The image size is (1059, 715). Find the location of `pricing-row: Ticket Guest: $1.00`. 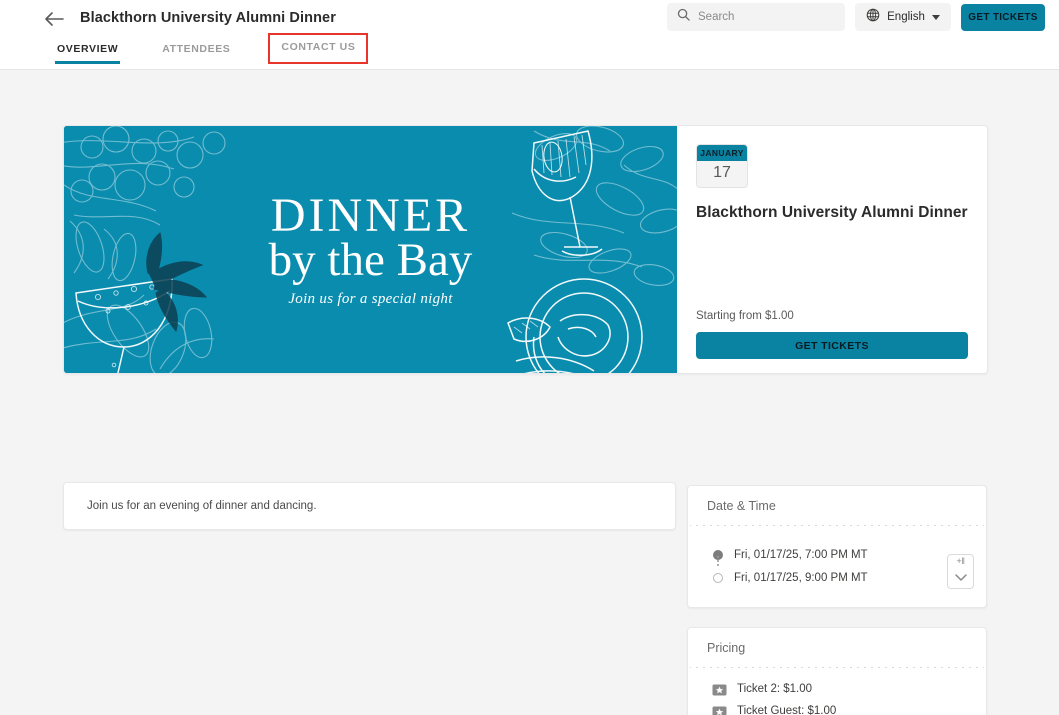

pricing-row: Ticket Guest: $1.00 is located at coordinates (849, 707).